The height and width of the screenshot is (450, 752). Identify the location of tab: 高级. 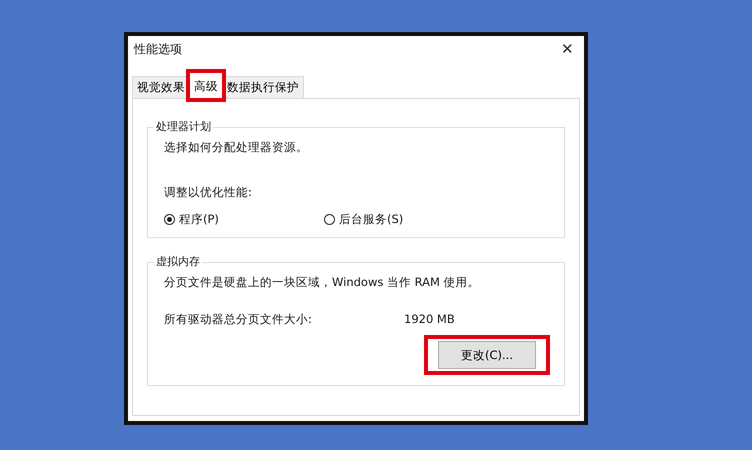
(206, 85).